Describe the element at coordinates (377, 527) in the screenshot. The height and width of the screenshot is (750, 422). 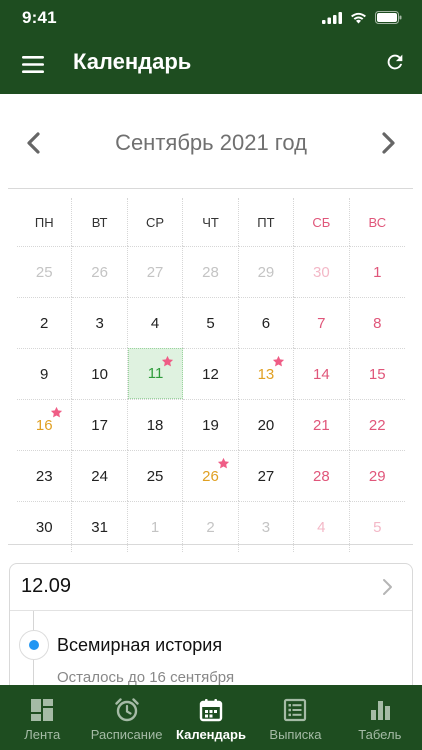
I see `day-number: 5` at that location.